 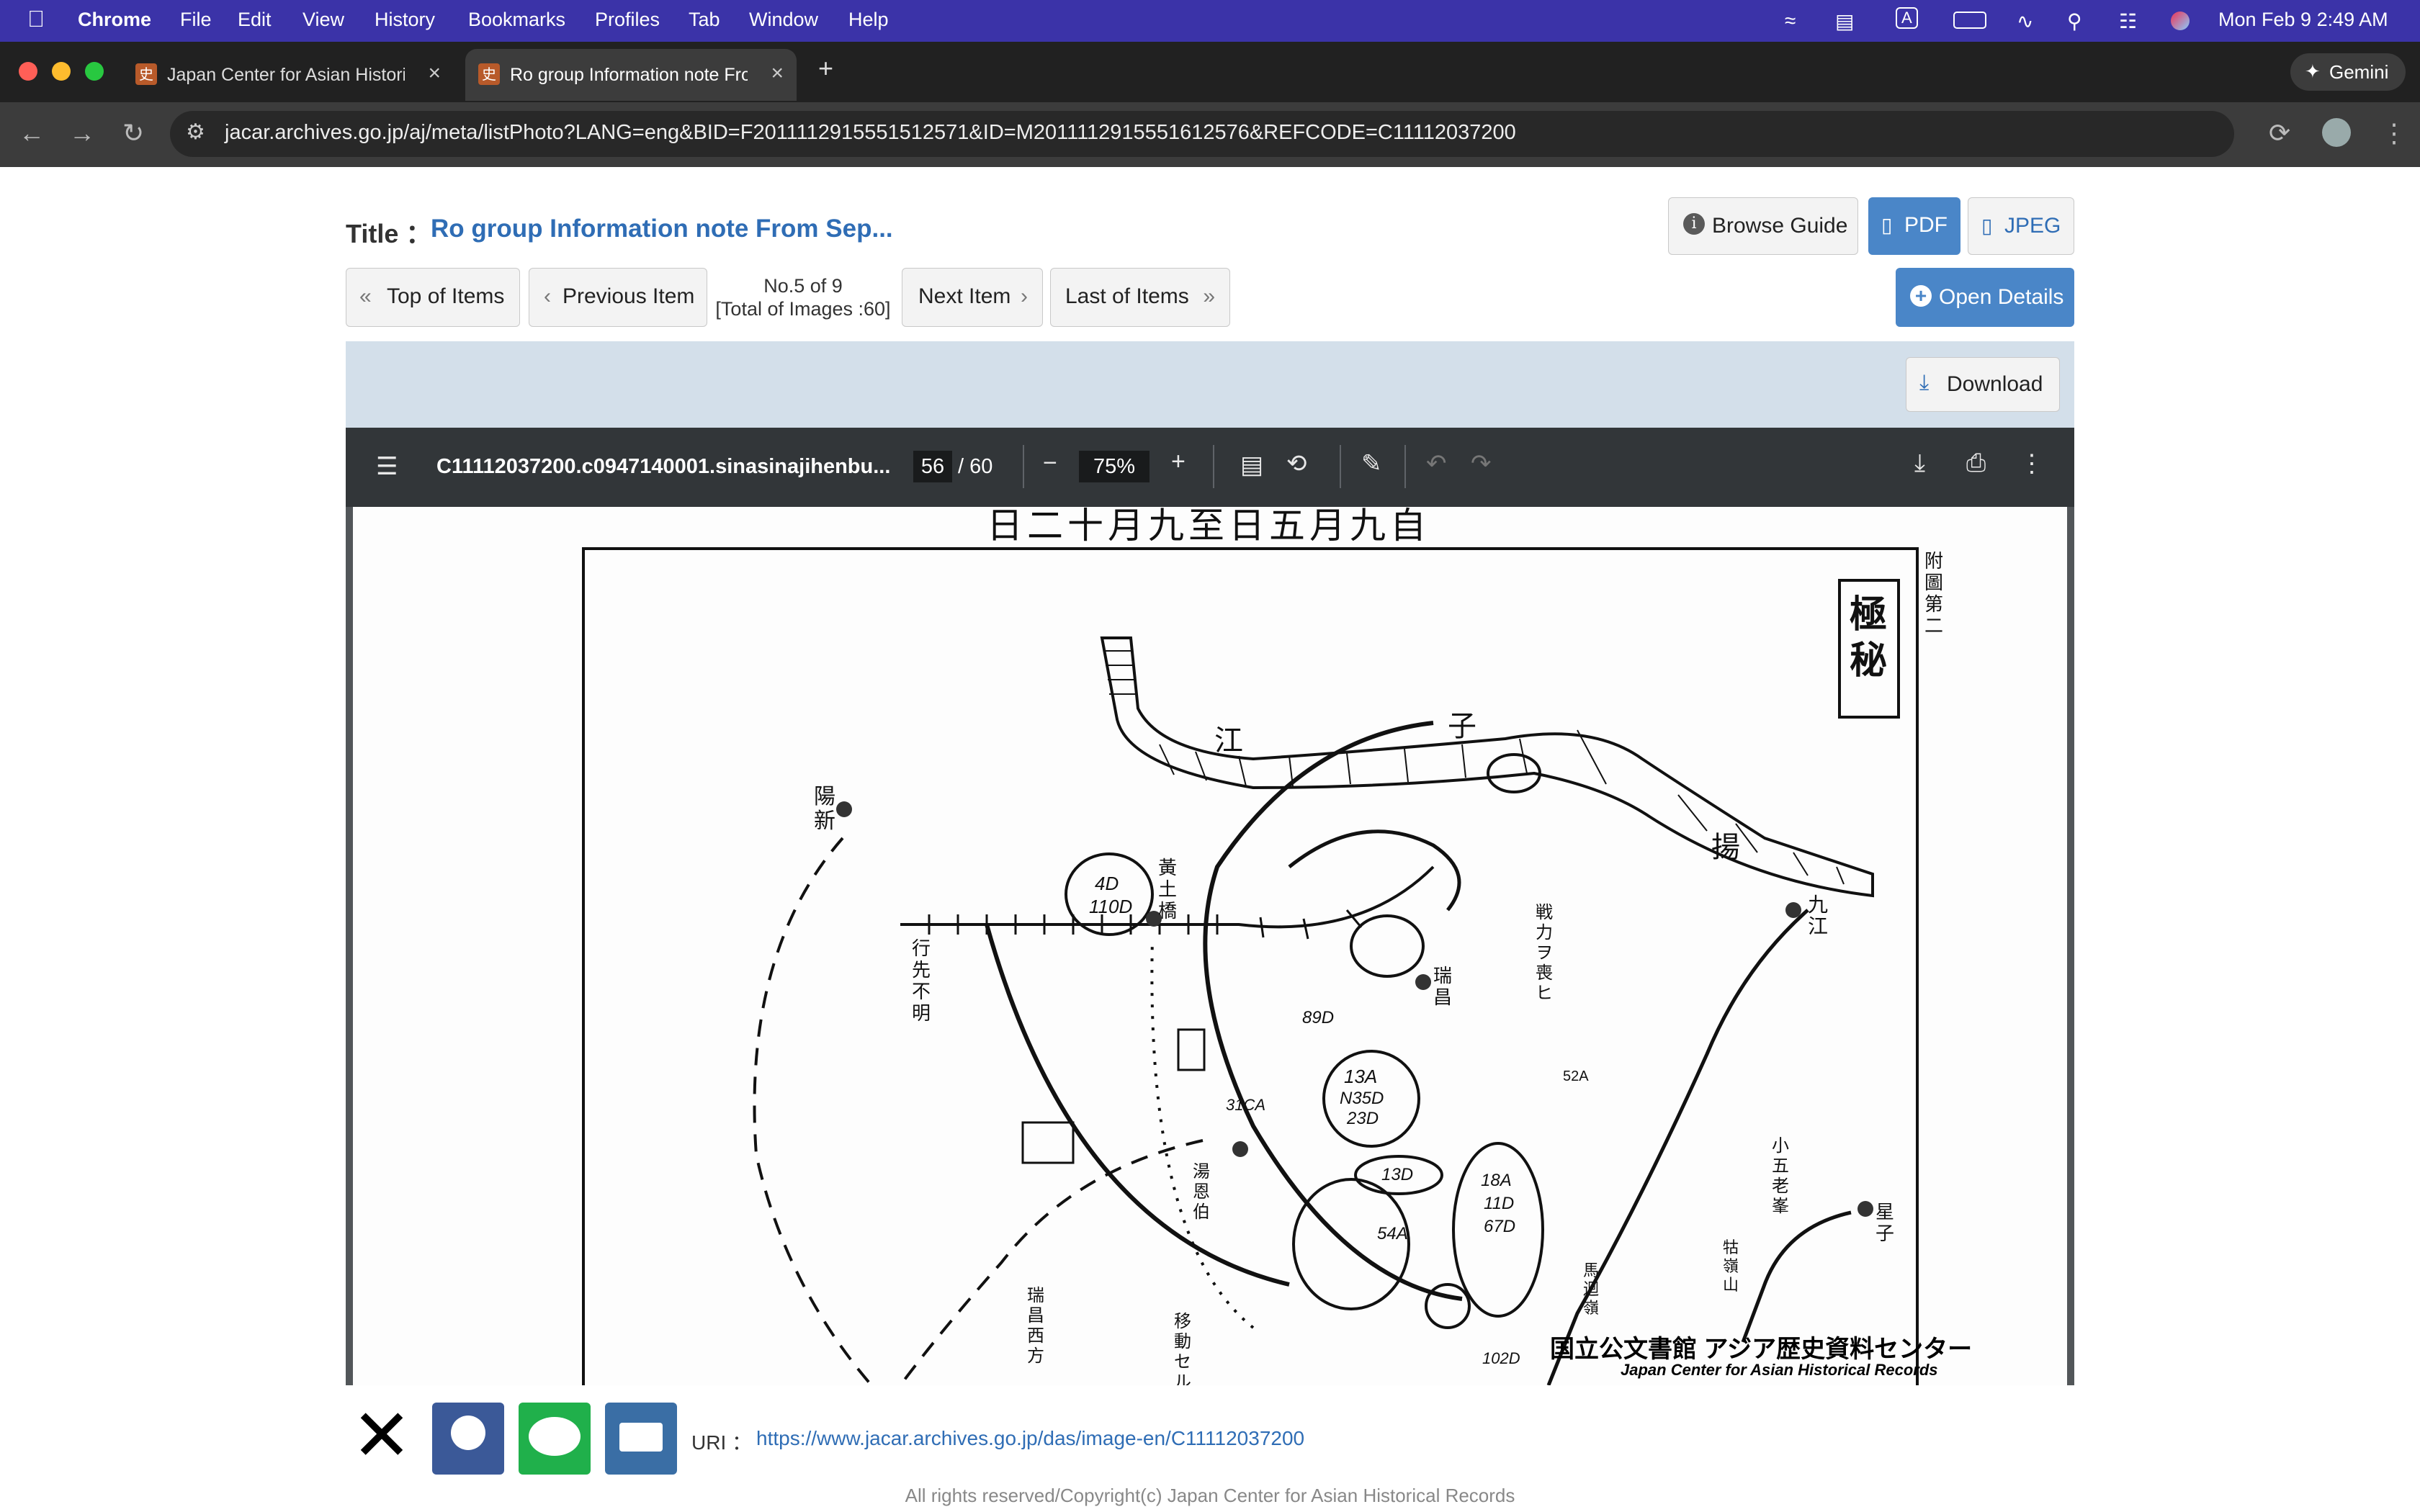 I want to click on new-tab-plus-icon: +, so click(x=826, y=68).